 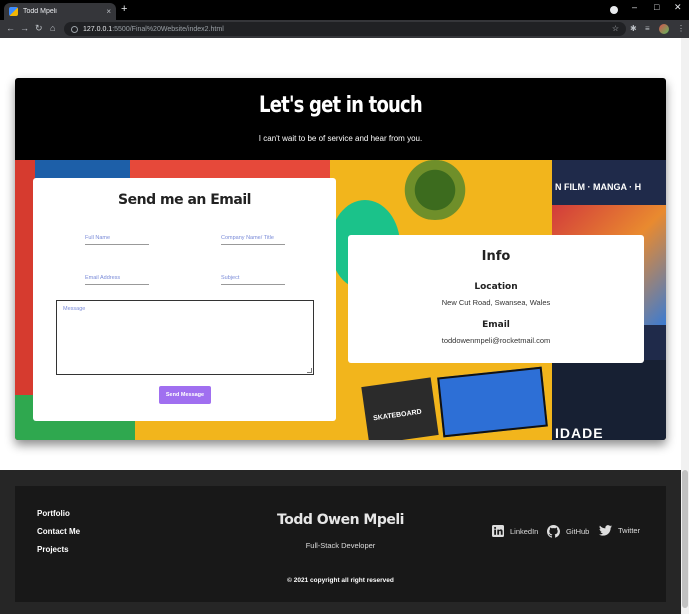 I want to click on message-placeholder: Message, so click(x=74, y=309).